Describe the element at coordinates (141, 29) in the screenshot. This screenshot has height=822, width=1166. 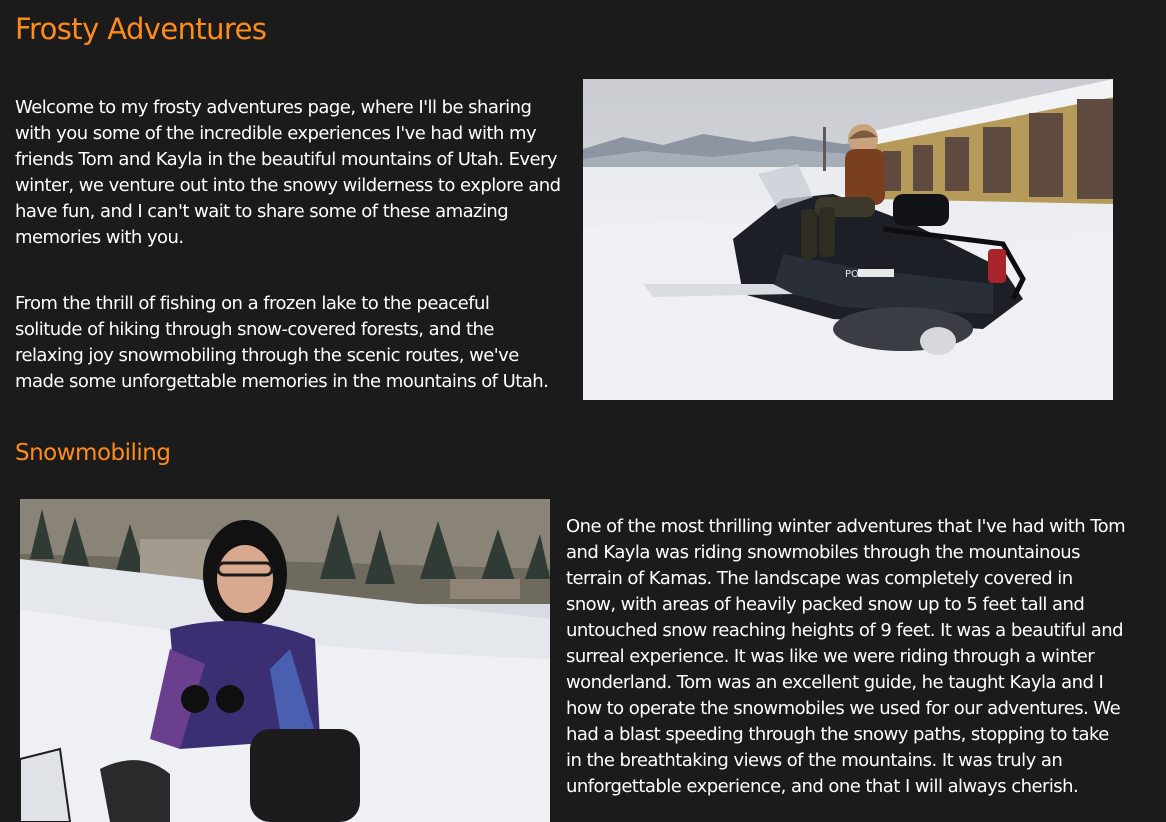
I see `page-title: Frosty Adventures` at that location.